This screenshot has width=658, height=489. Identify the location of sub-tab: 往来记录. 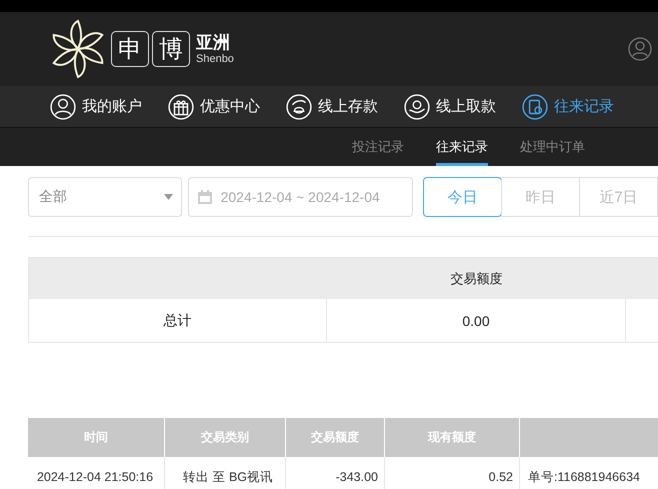
(462, 147).